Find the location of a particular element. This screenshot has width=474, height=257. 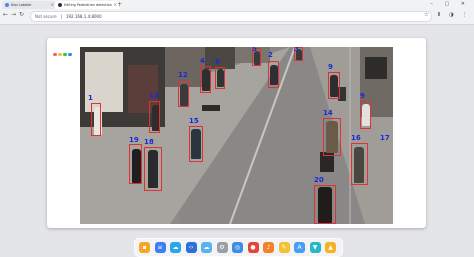

notes-icon: ✎ is located at coordinates (284, 247).